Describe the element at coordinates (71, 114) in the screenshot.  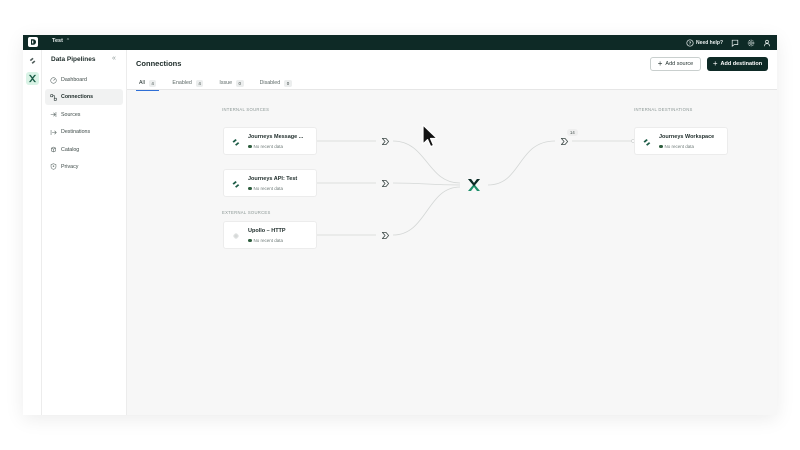
I see `sidebar-item-label: Sources` at that location.